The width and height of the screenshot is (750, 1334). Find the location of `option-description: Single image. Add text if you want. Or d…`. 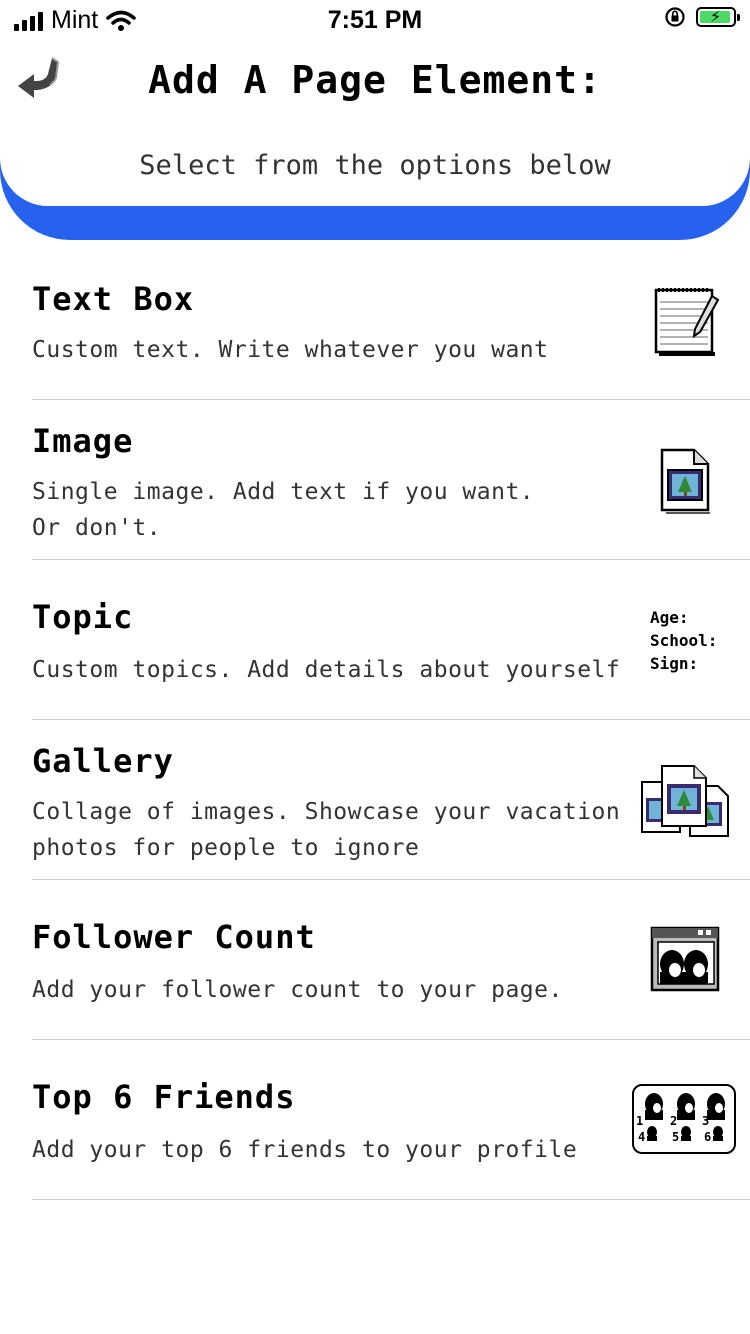

option-description: Single image. Add text if you want. Or d… is located at coordinates (283, 510).